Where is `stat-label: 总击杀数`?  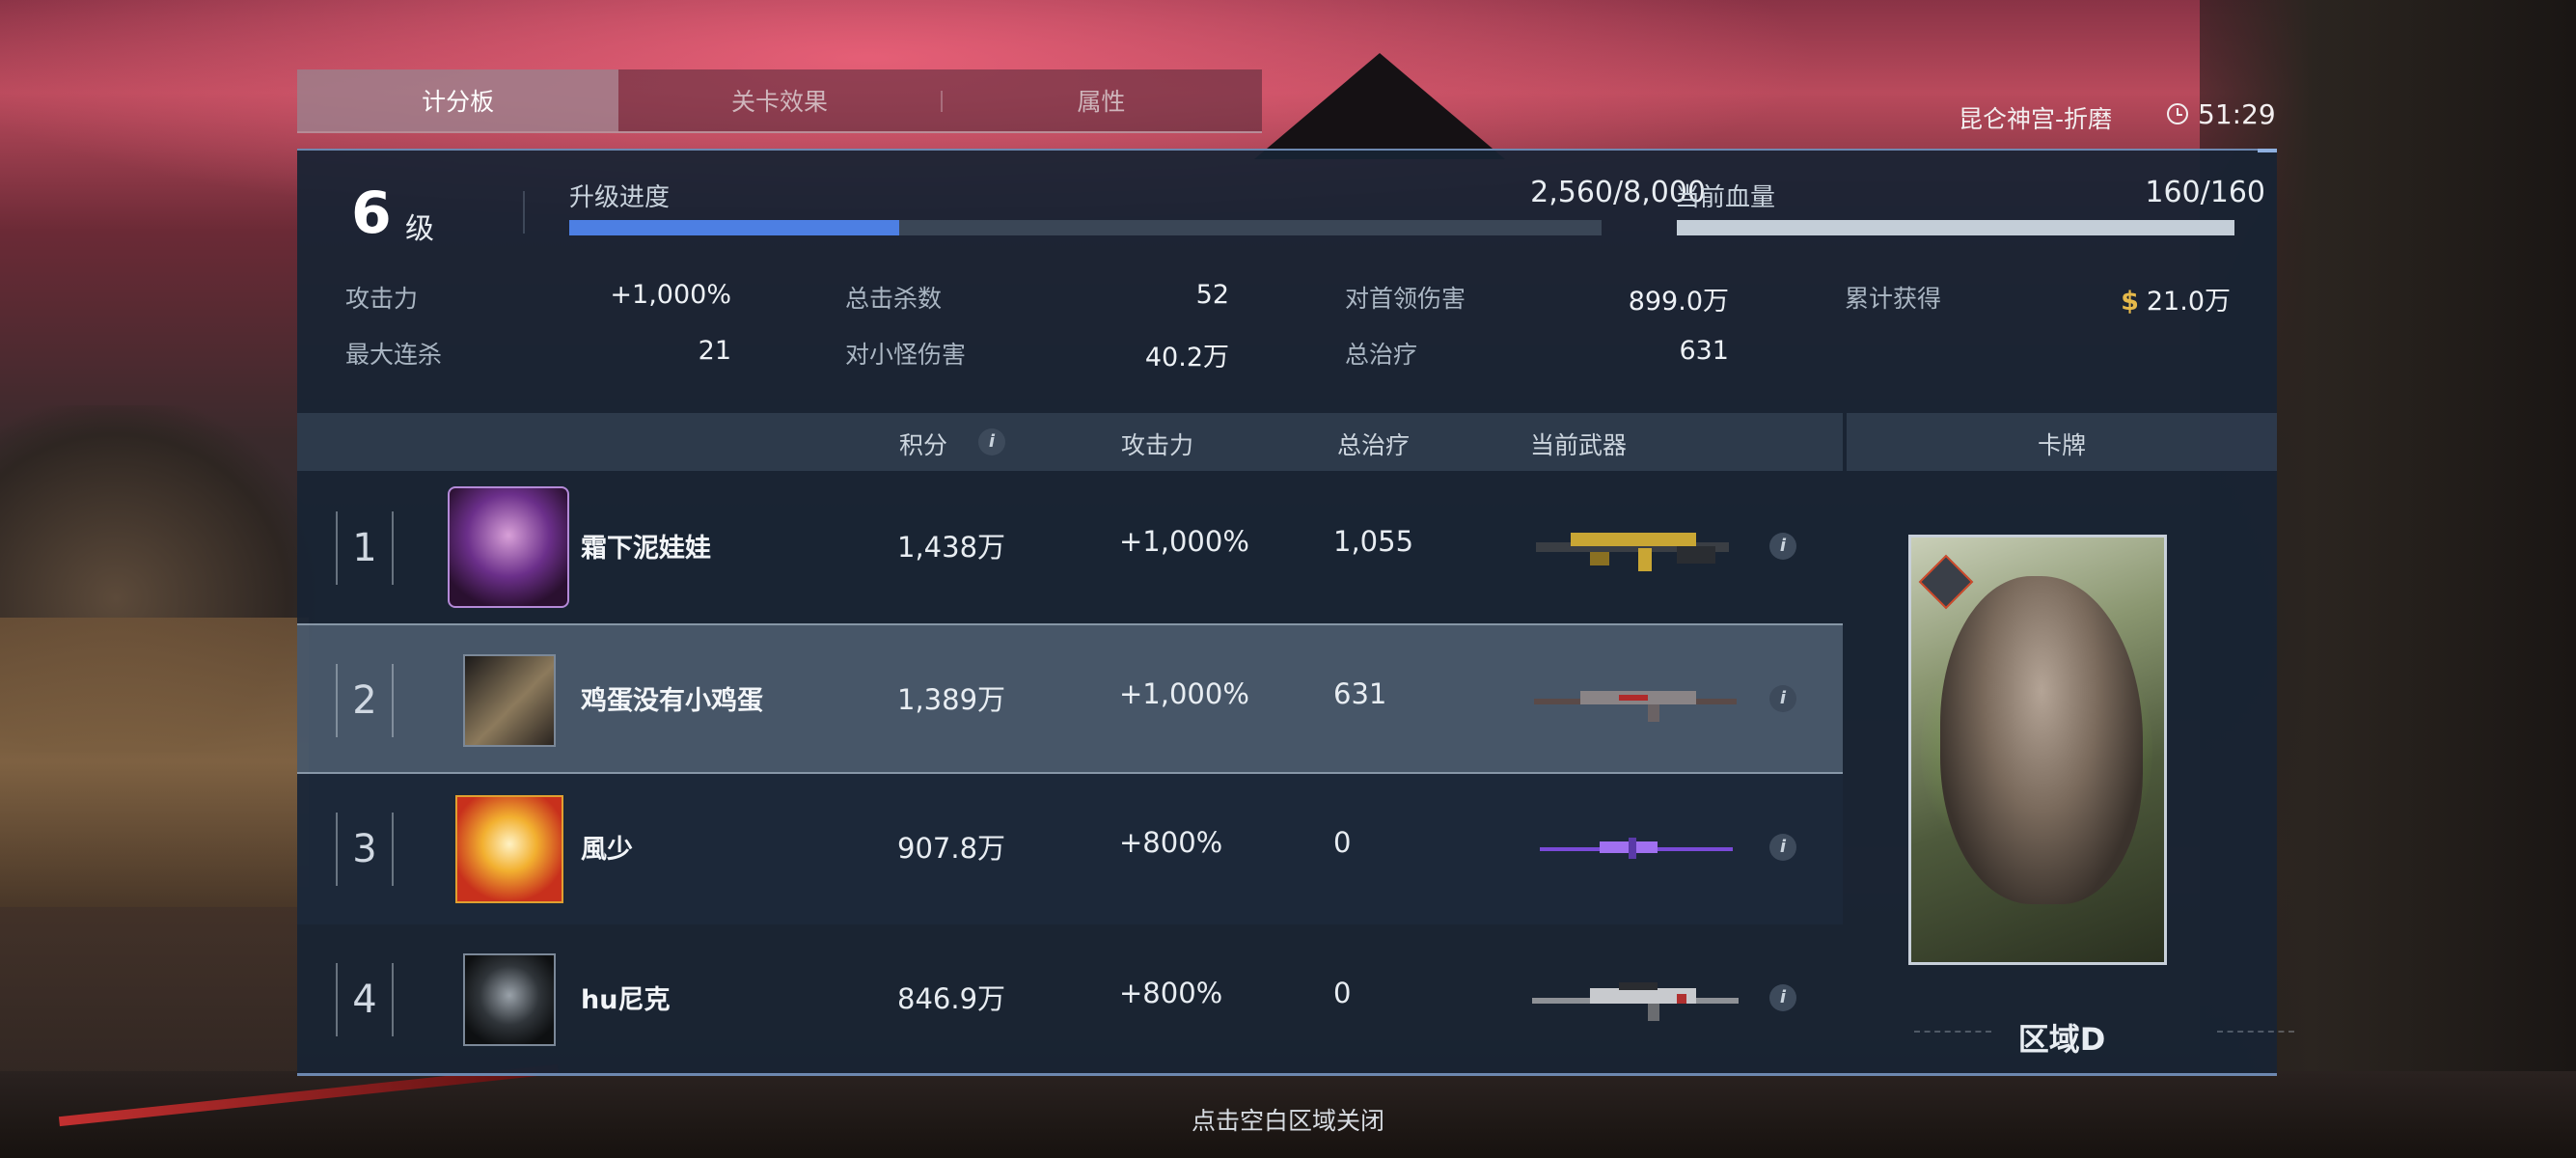
stat-label: 总击杀数 is located at coordinates (894, 299).